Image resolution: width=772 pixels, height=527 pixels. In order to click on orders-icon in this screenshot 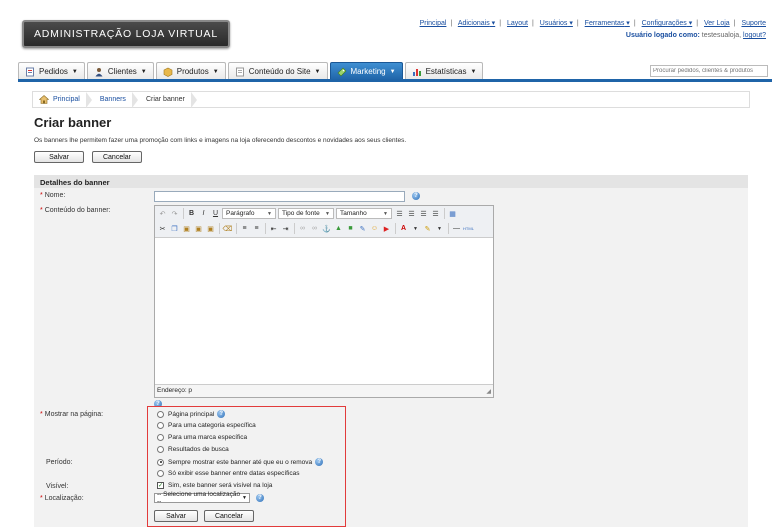, I will do `click(30, 71)`.